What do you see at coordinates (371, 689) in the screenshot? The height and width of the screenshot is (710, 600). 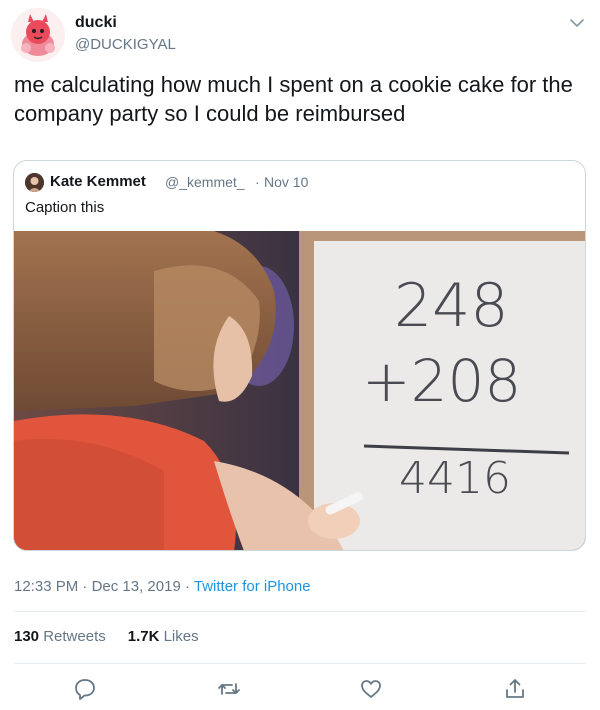 I see `like-icon` at bounding box center [371, 689].